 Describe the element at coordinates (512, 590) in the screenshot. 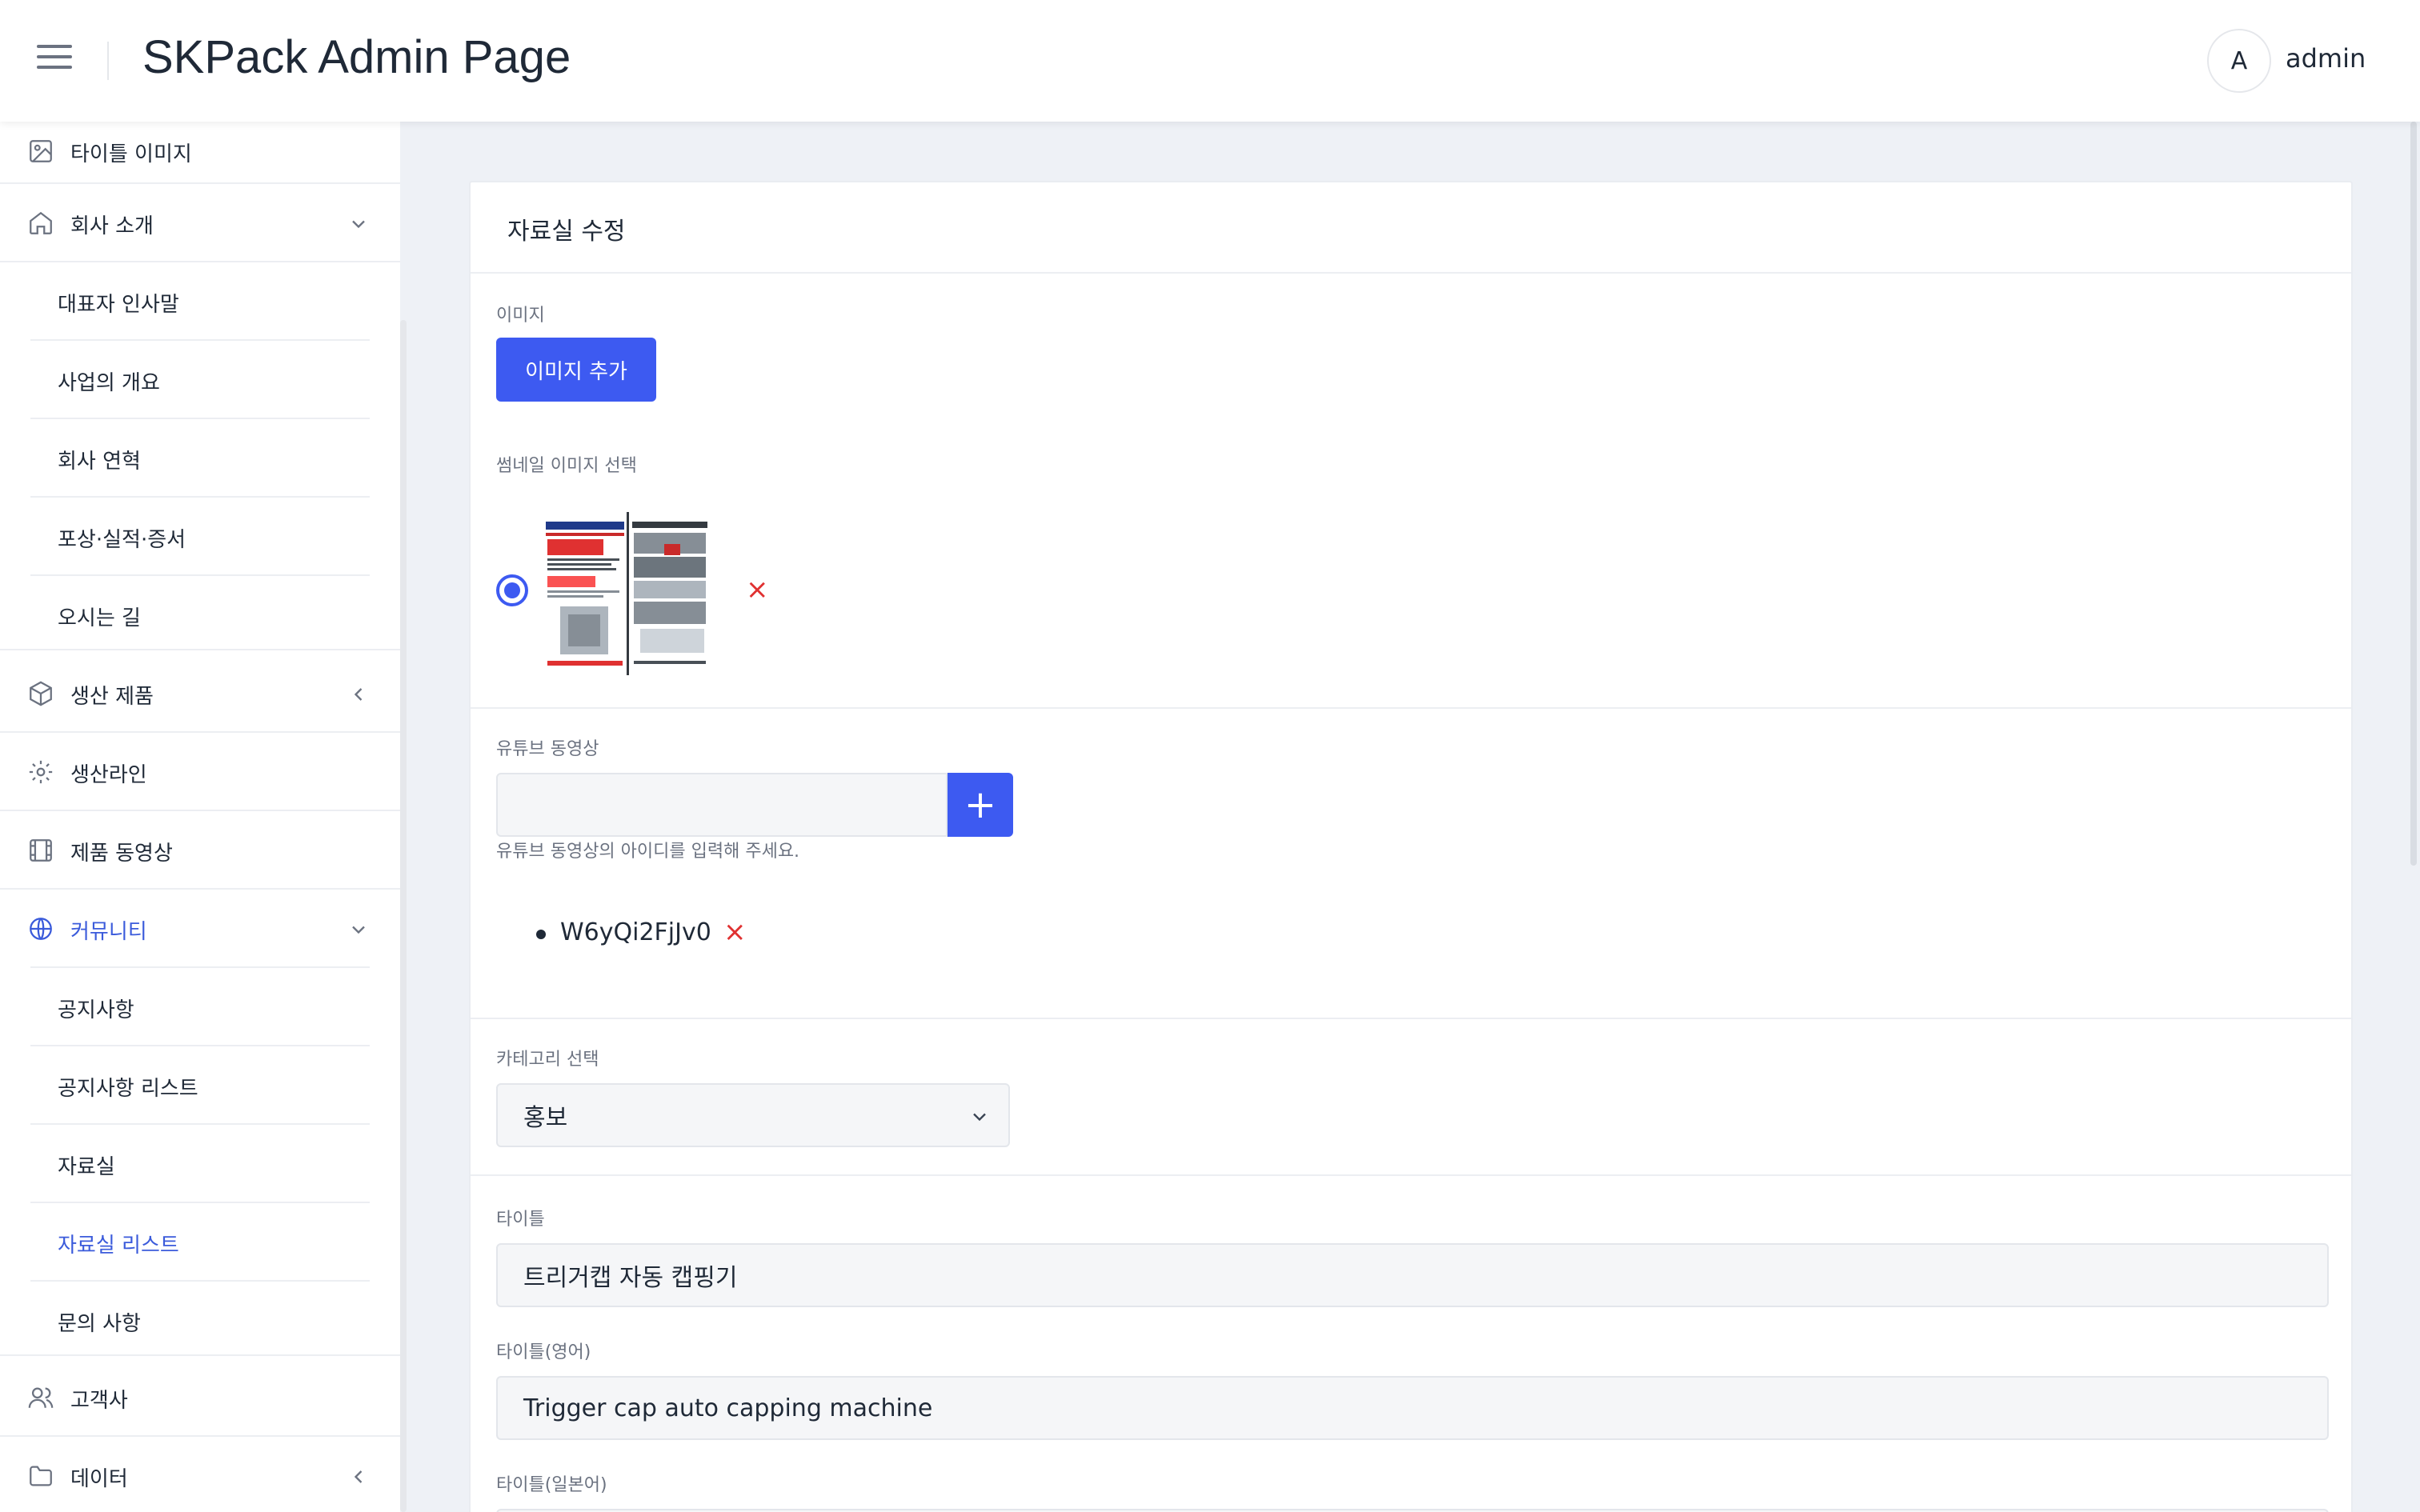

I see `thumbnail-radio` at that location.